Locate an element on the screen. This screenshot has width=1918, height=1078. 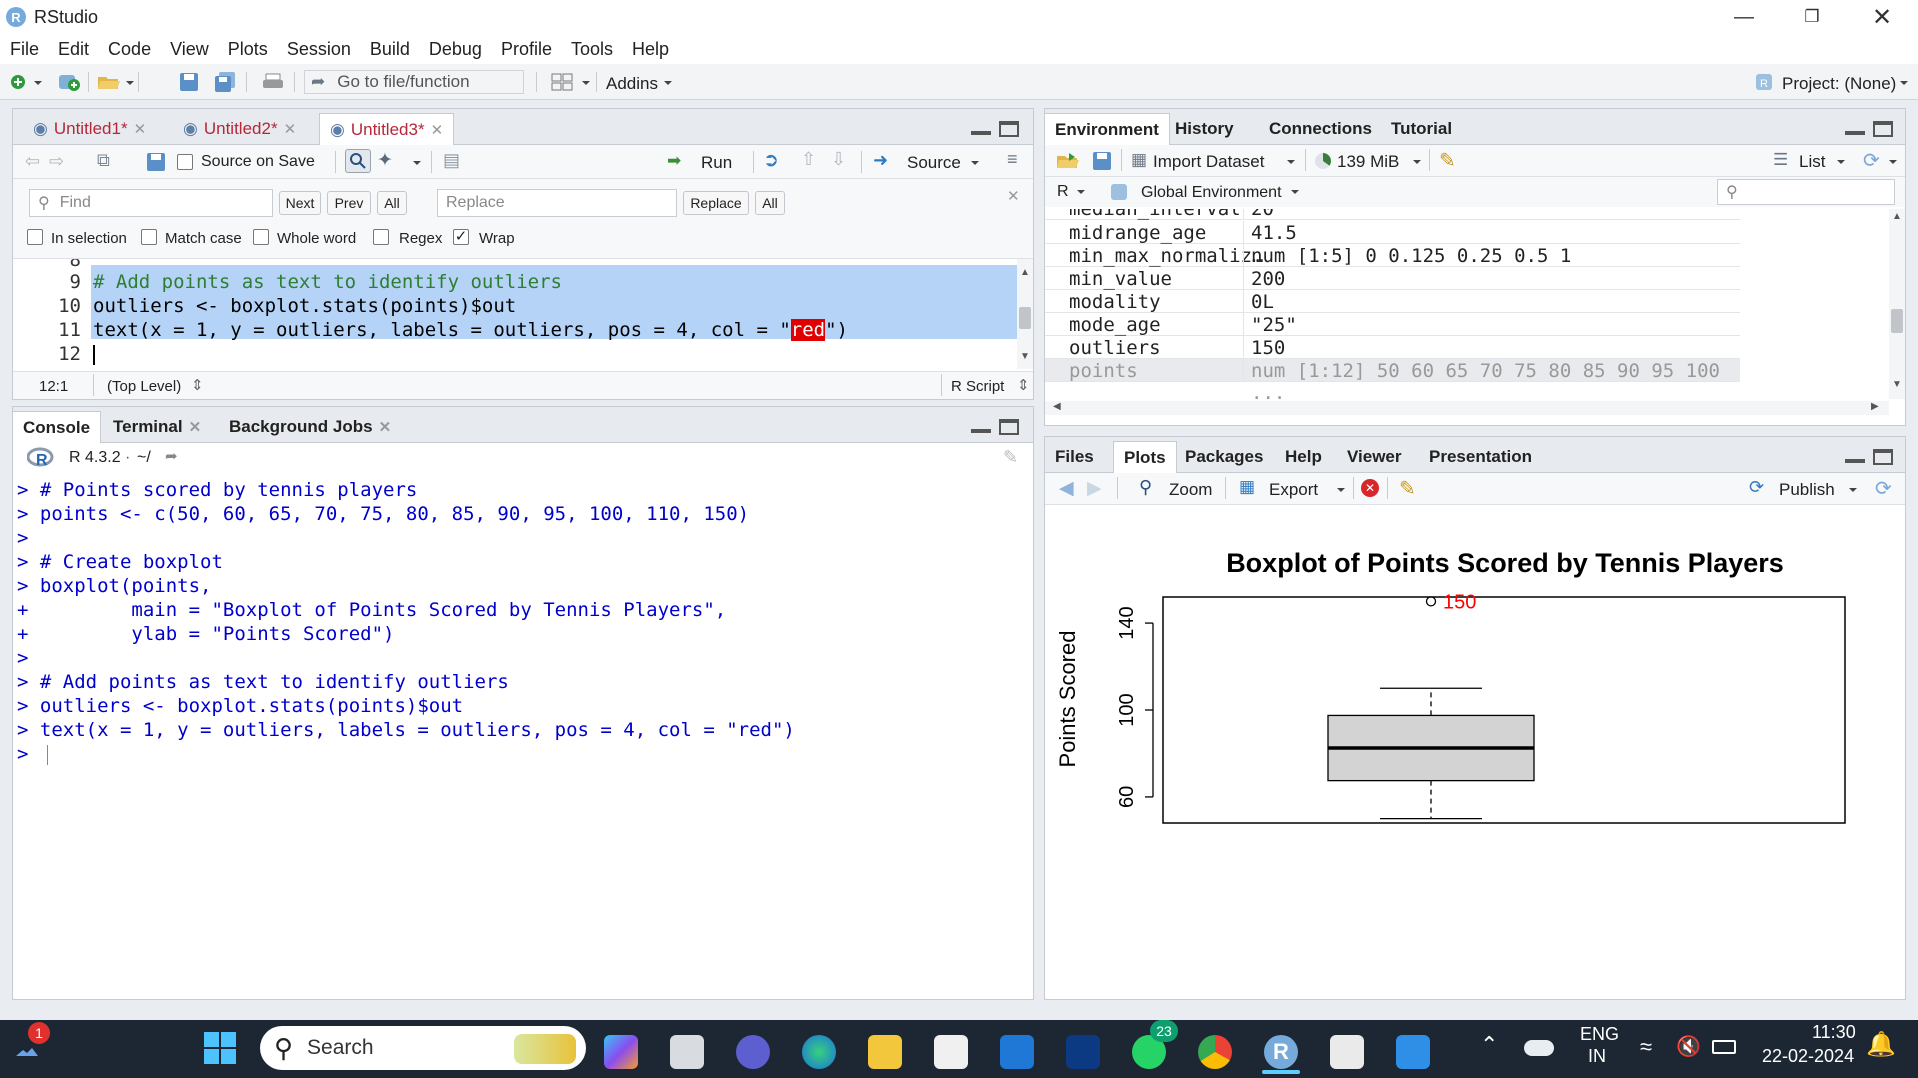
wifi-icon: ≈ is located at coordinates (1646, 1047).